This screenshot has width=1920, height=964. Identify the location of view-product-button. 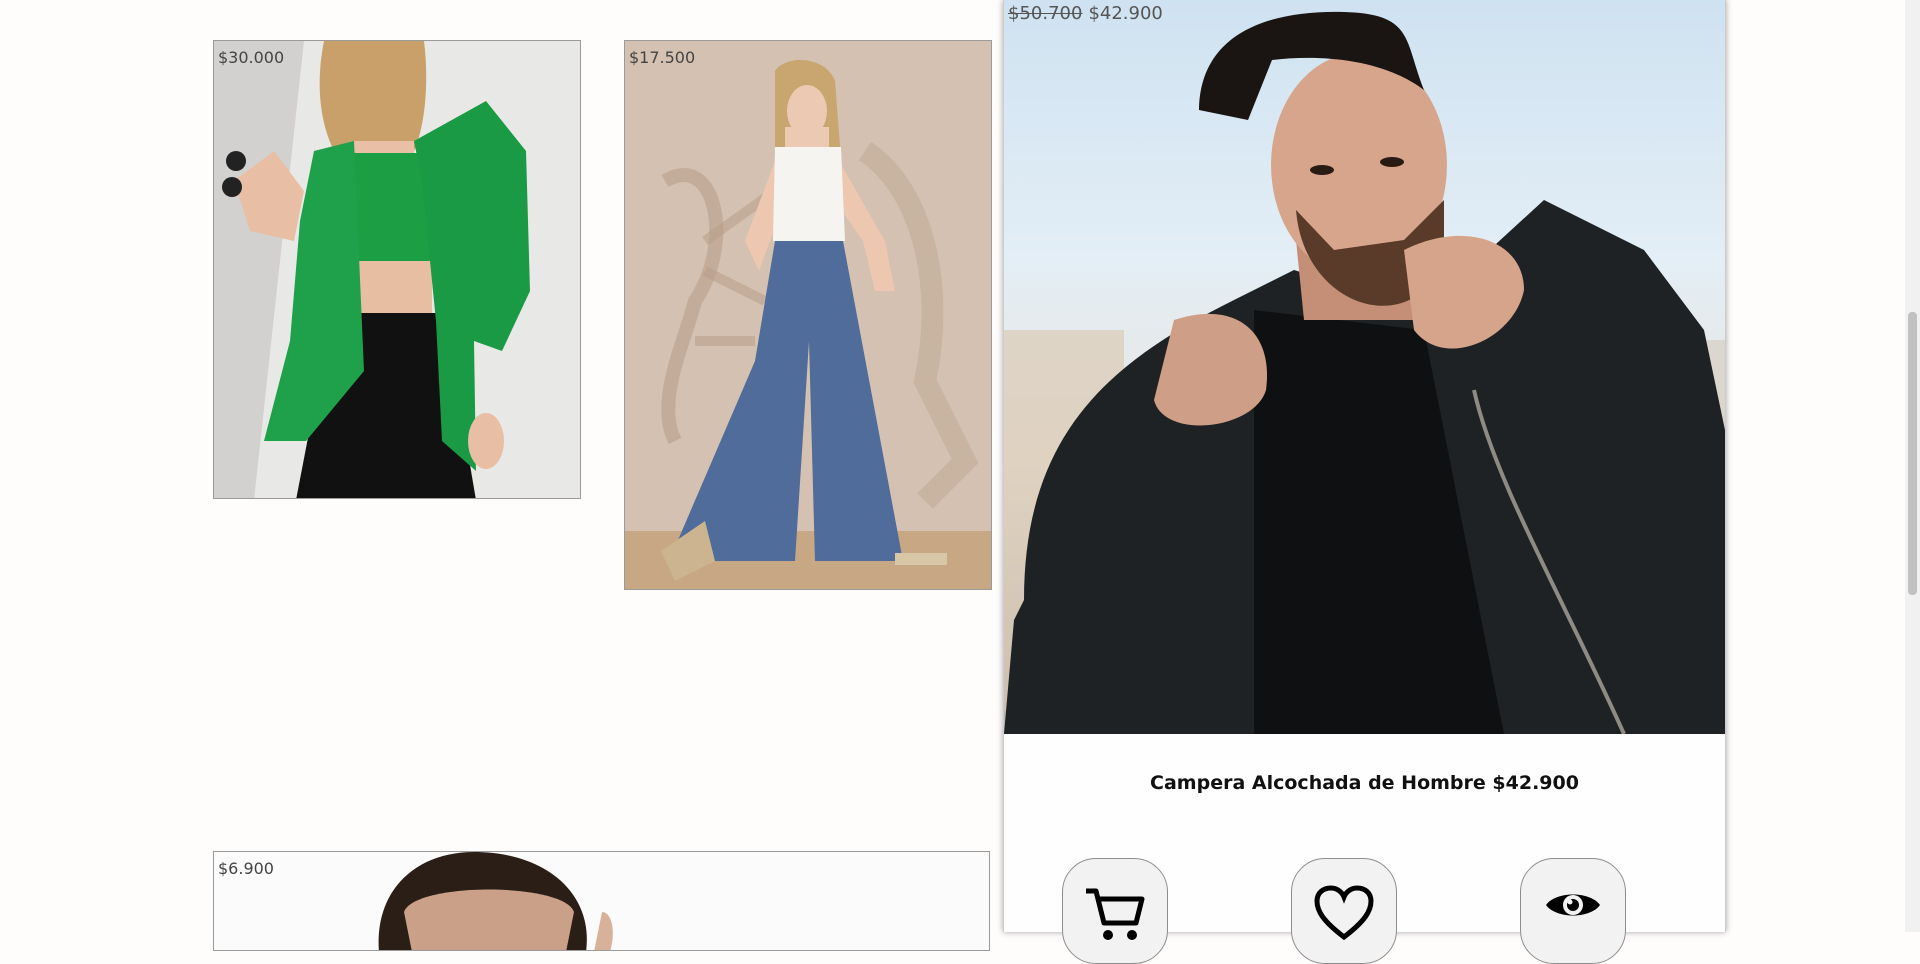
(1573, 911).